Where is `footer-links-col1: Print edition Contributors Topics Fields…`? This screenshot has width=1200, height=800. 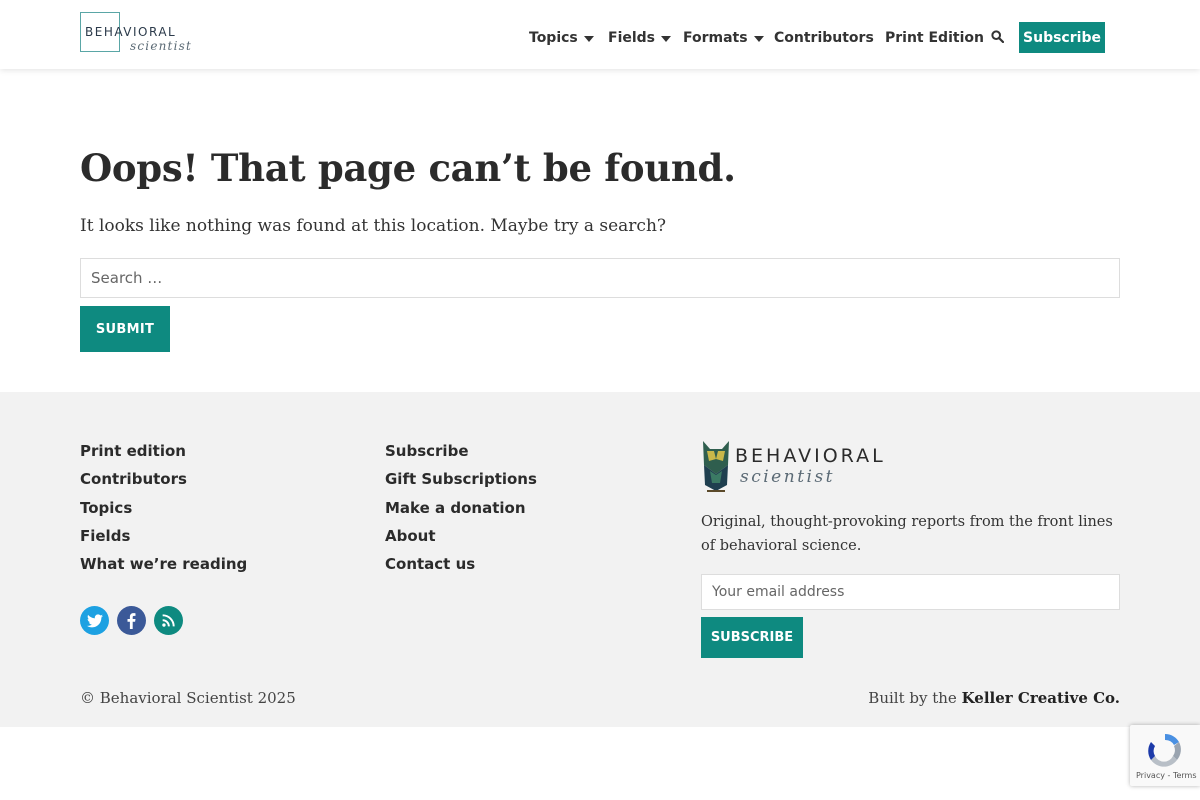 footer-links-col1: Print edition Contributors Topics Fields… is located at coordinates (163, 511).